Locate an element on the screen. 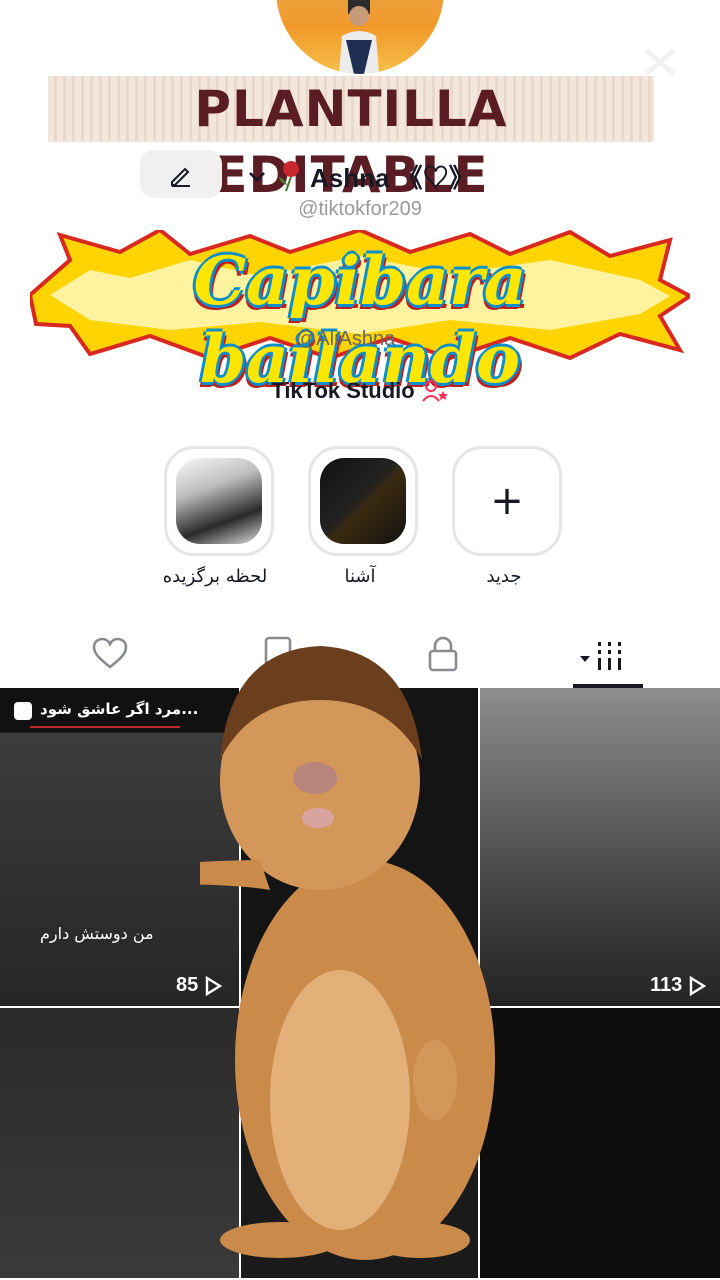  view-count: 113 is located at coordinates (678, 985).